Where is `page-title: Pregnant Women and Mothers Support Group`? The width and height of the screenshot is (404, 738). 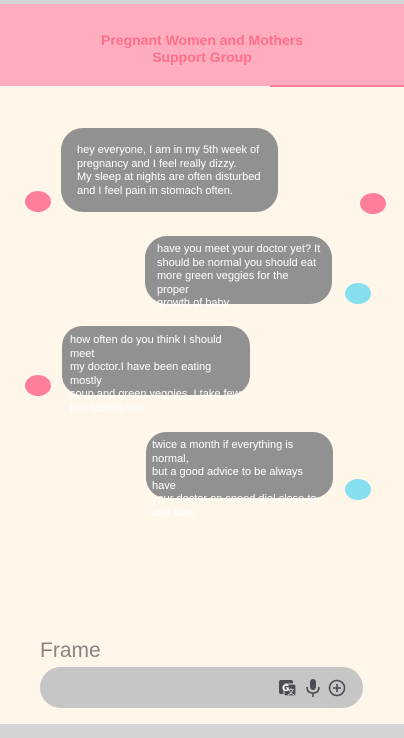 page-title: Pregnant Women and Mothers Support Group is located at coordinates (202, 48).